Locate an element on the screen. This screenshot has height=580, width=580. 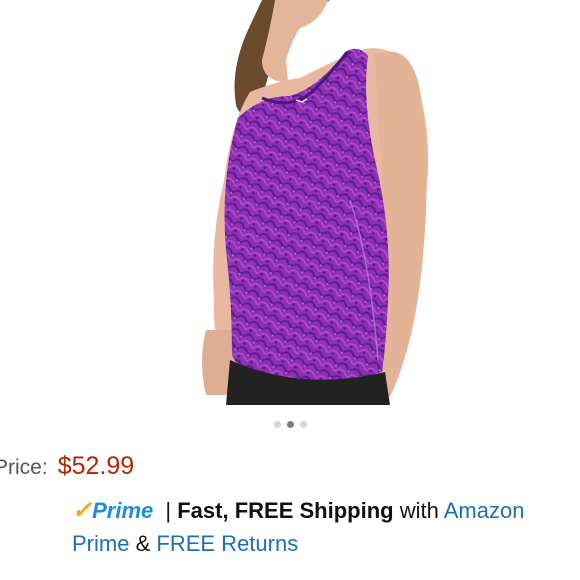
price-value: $52.99 is located at coordinates (96, 466).